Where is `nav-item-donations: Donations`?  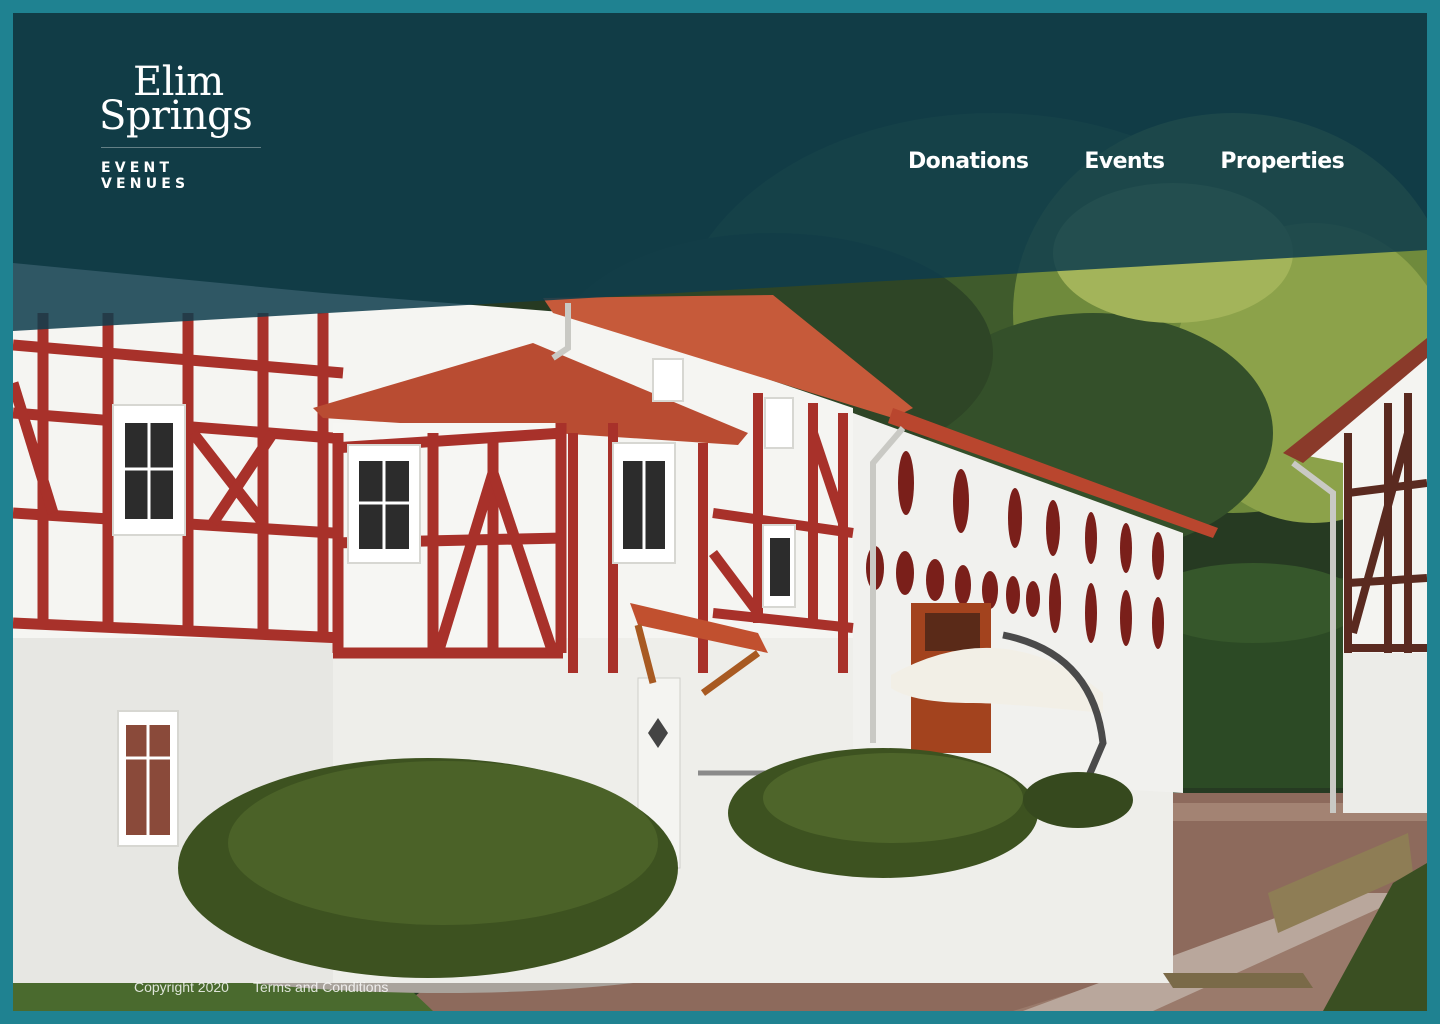
nav-item-donations: Donations is located at coordinates (968, 161).